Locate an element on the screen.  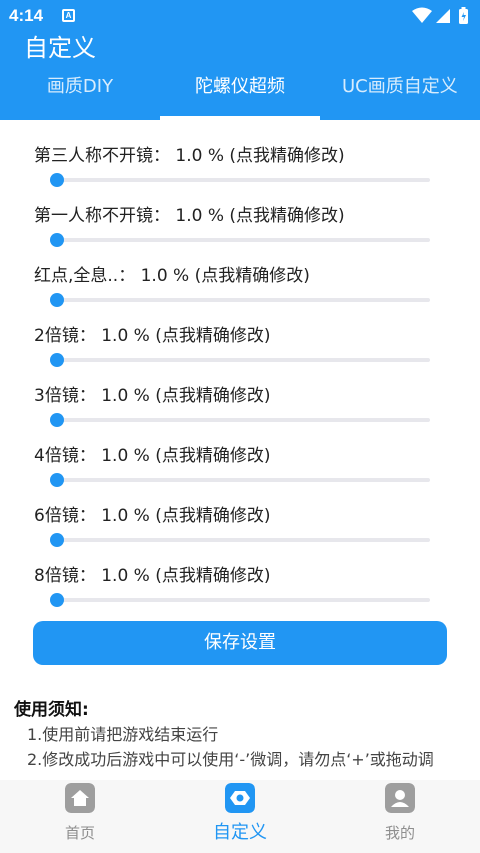
slider-first-person is located at coordinates (238, 240).